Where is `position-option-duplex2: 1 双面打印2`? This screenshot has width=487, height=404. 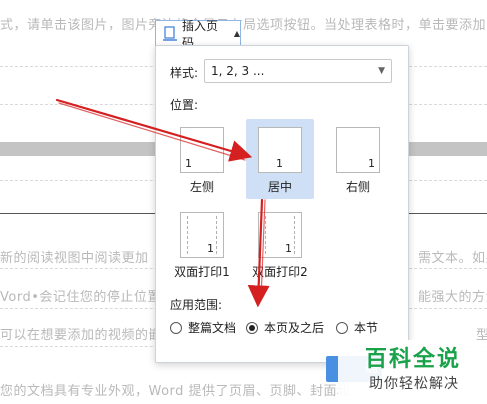
position-option-duplex2: 1 双面打印2 is located at coordinates (280, 244).